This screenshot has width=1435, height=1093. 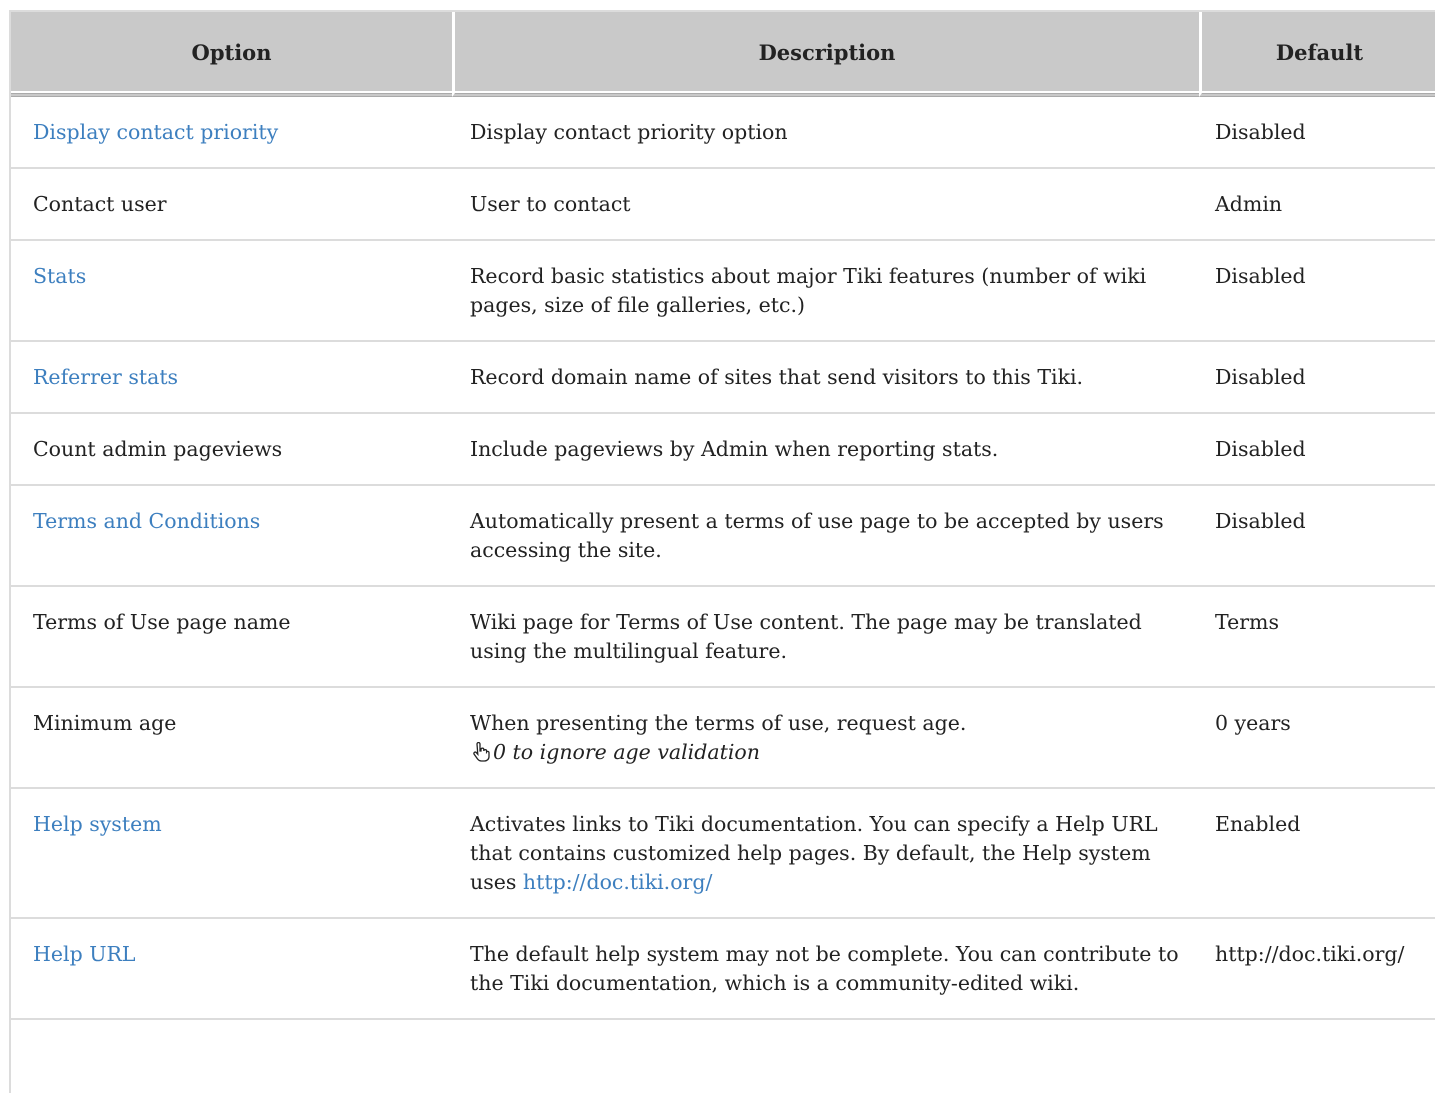 What do you see at coordinates (481, 752) in the screenshot?
I see `pointing-hand-icon` at bounding box center [481, 752].